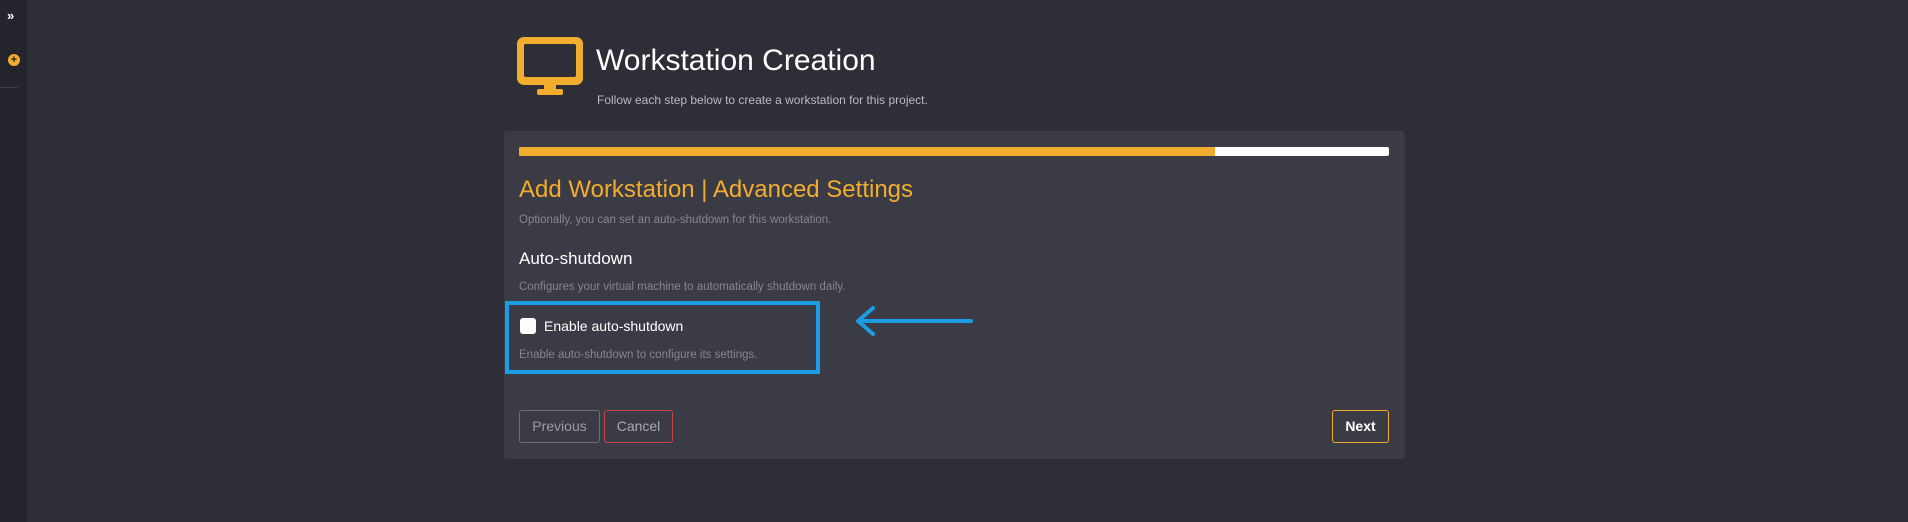 This screenshot has height=522, width=1908. I want to click on auto-shutdown-title: Auto-shutdown, so click(576, 258).